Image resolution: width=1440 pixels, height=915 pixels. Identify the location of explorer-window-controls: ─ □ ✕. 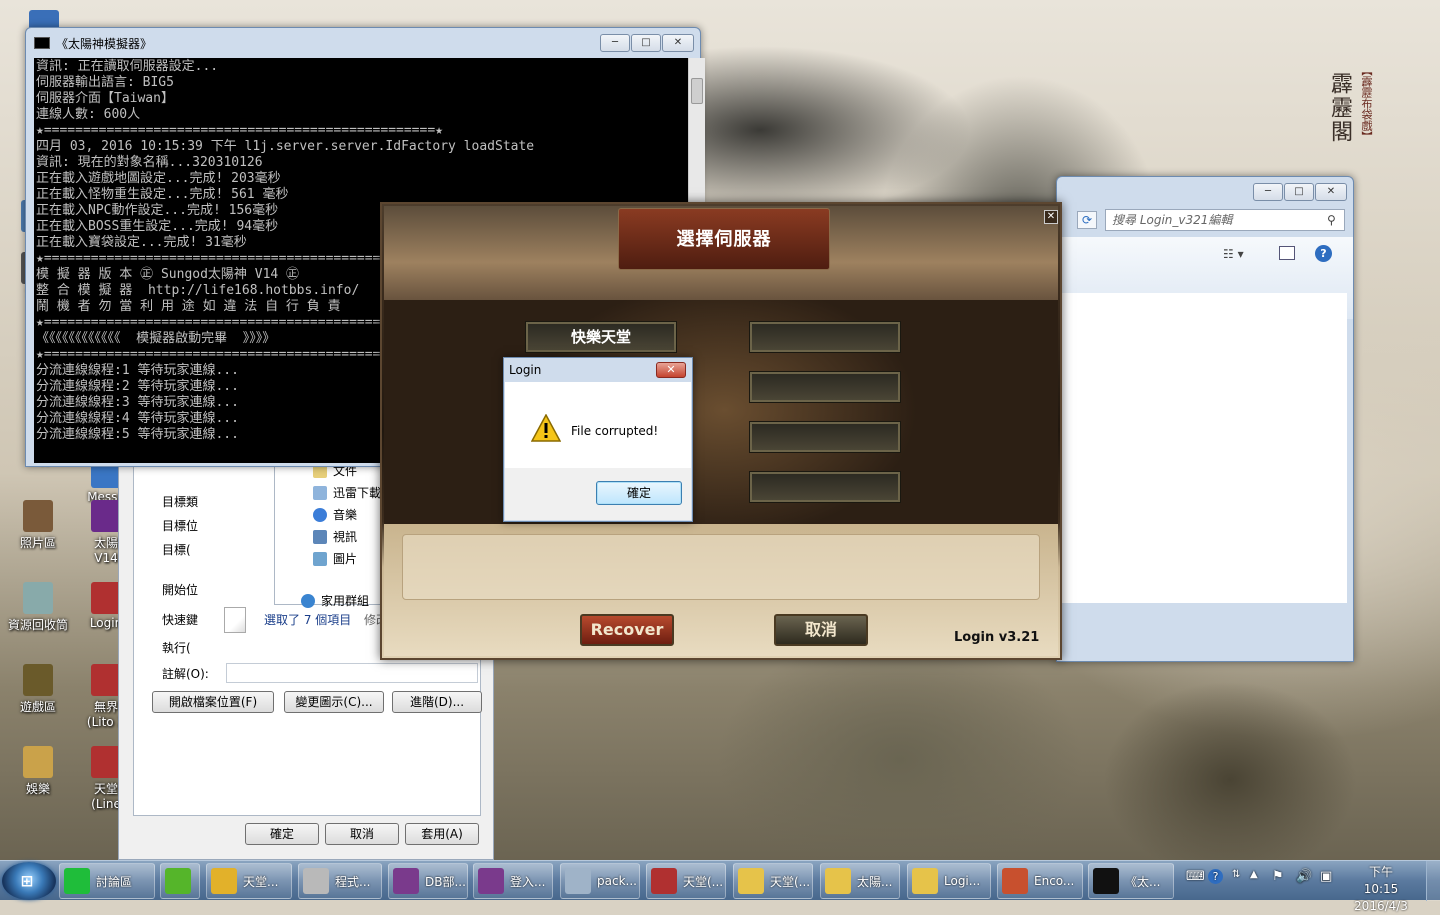
(1300, 192).